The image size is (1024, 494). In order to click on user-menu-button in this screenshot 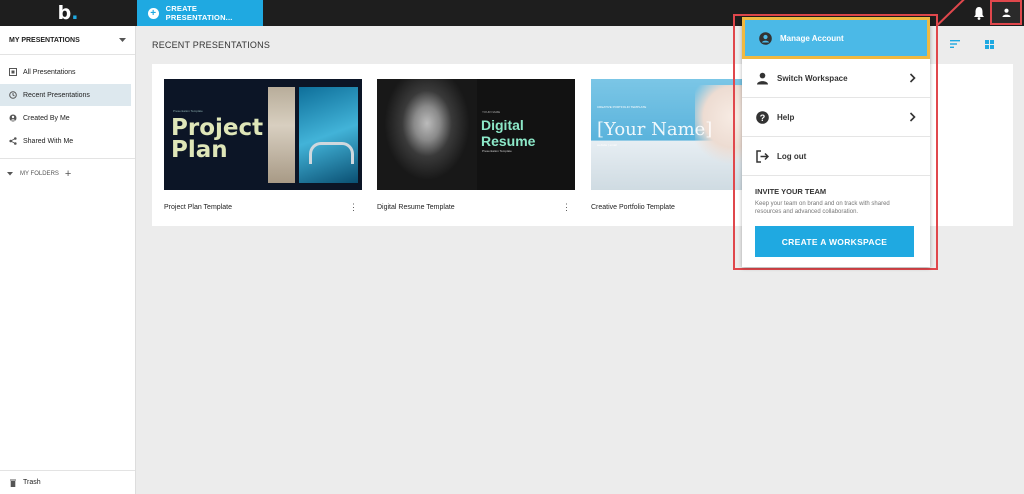, I will do `click(1006, 12)`.